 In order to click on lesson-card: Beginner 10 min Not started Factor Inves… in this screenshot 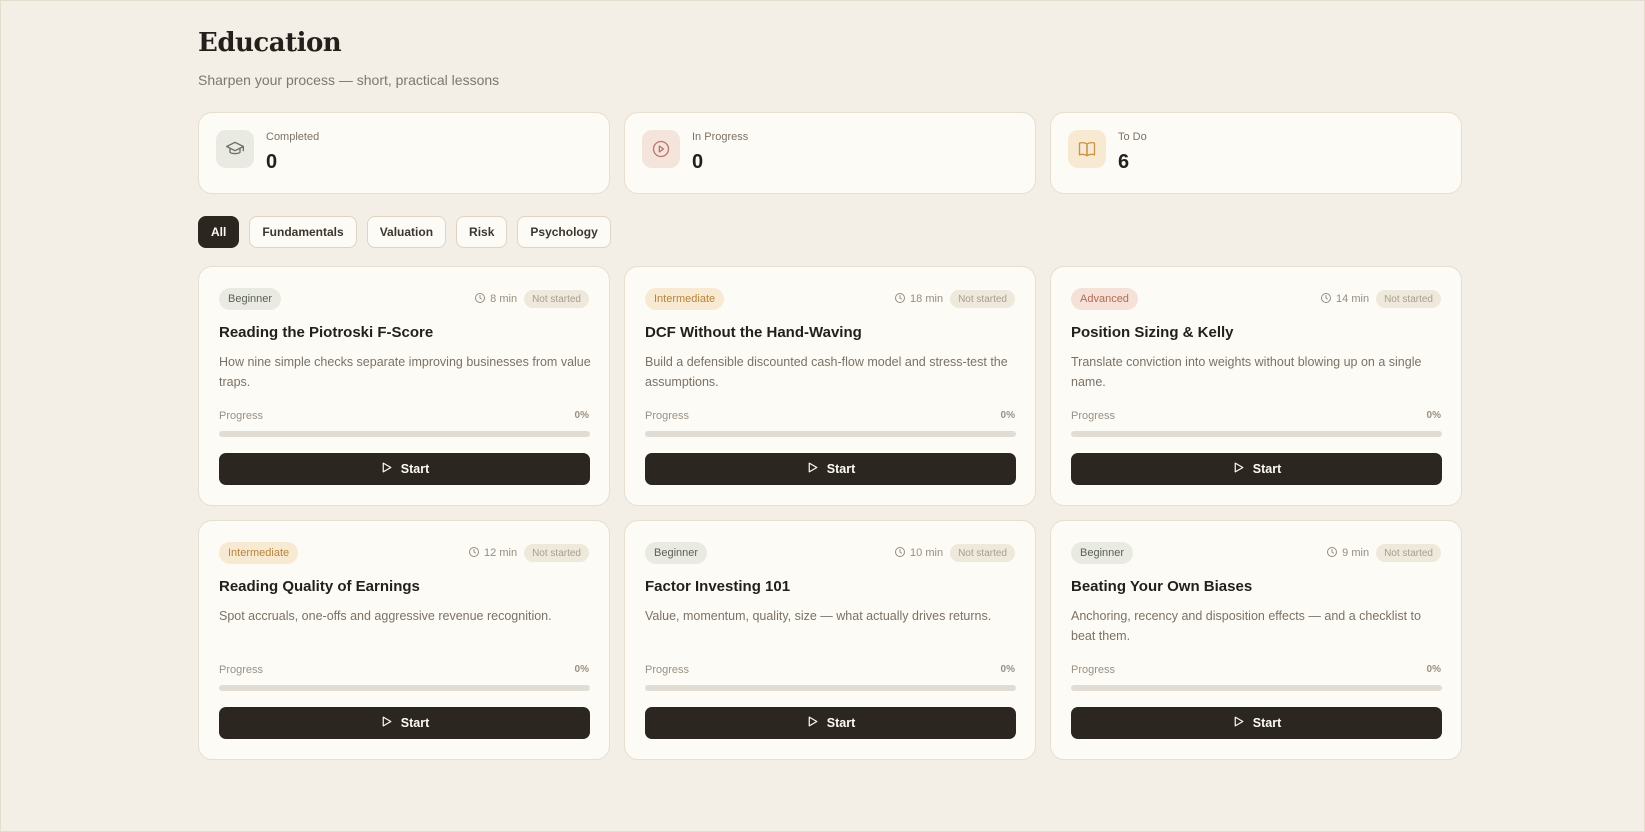, I will do `click(830, 640)`.